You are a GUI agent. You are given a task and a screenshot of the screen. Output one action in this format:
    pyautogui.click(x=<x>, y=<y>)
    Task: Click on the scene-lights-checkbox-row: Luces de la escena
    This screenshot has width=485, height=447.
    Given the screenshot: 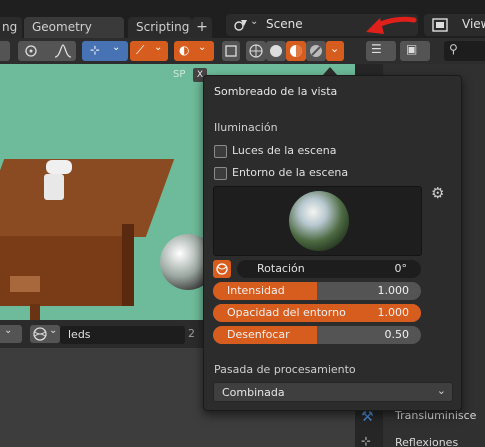 What is the action you would take?
    pyautogui.click(x=314, y=152)
    